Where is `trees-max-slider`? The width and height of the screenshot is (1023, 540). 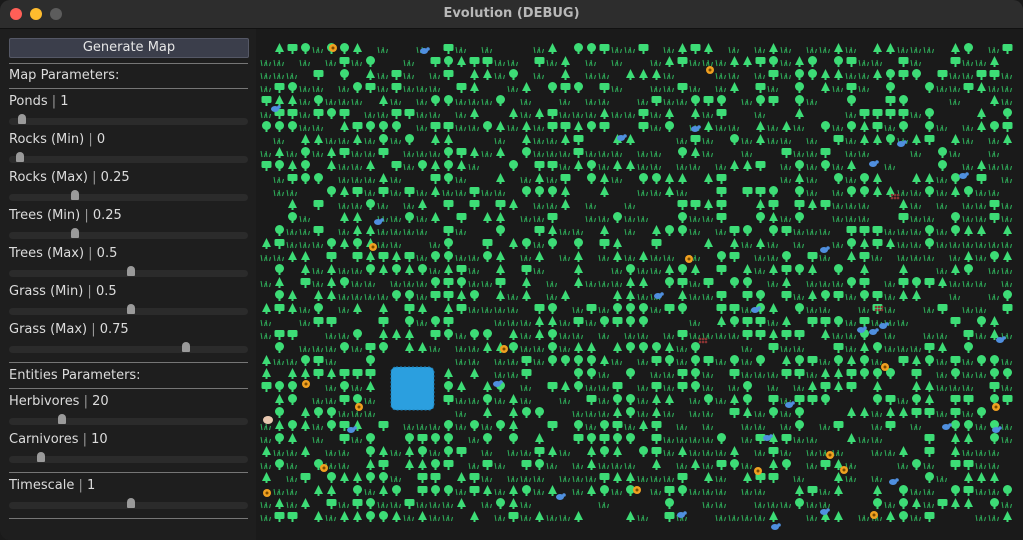 trees-max-slider is located at coordinates (128, 271).